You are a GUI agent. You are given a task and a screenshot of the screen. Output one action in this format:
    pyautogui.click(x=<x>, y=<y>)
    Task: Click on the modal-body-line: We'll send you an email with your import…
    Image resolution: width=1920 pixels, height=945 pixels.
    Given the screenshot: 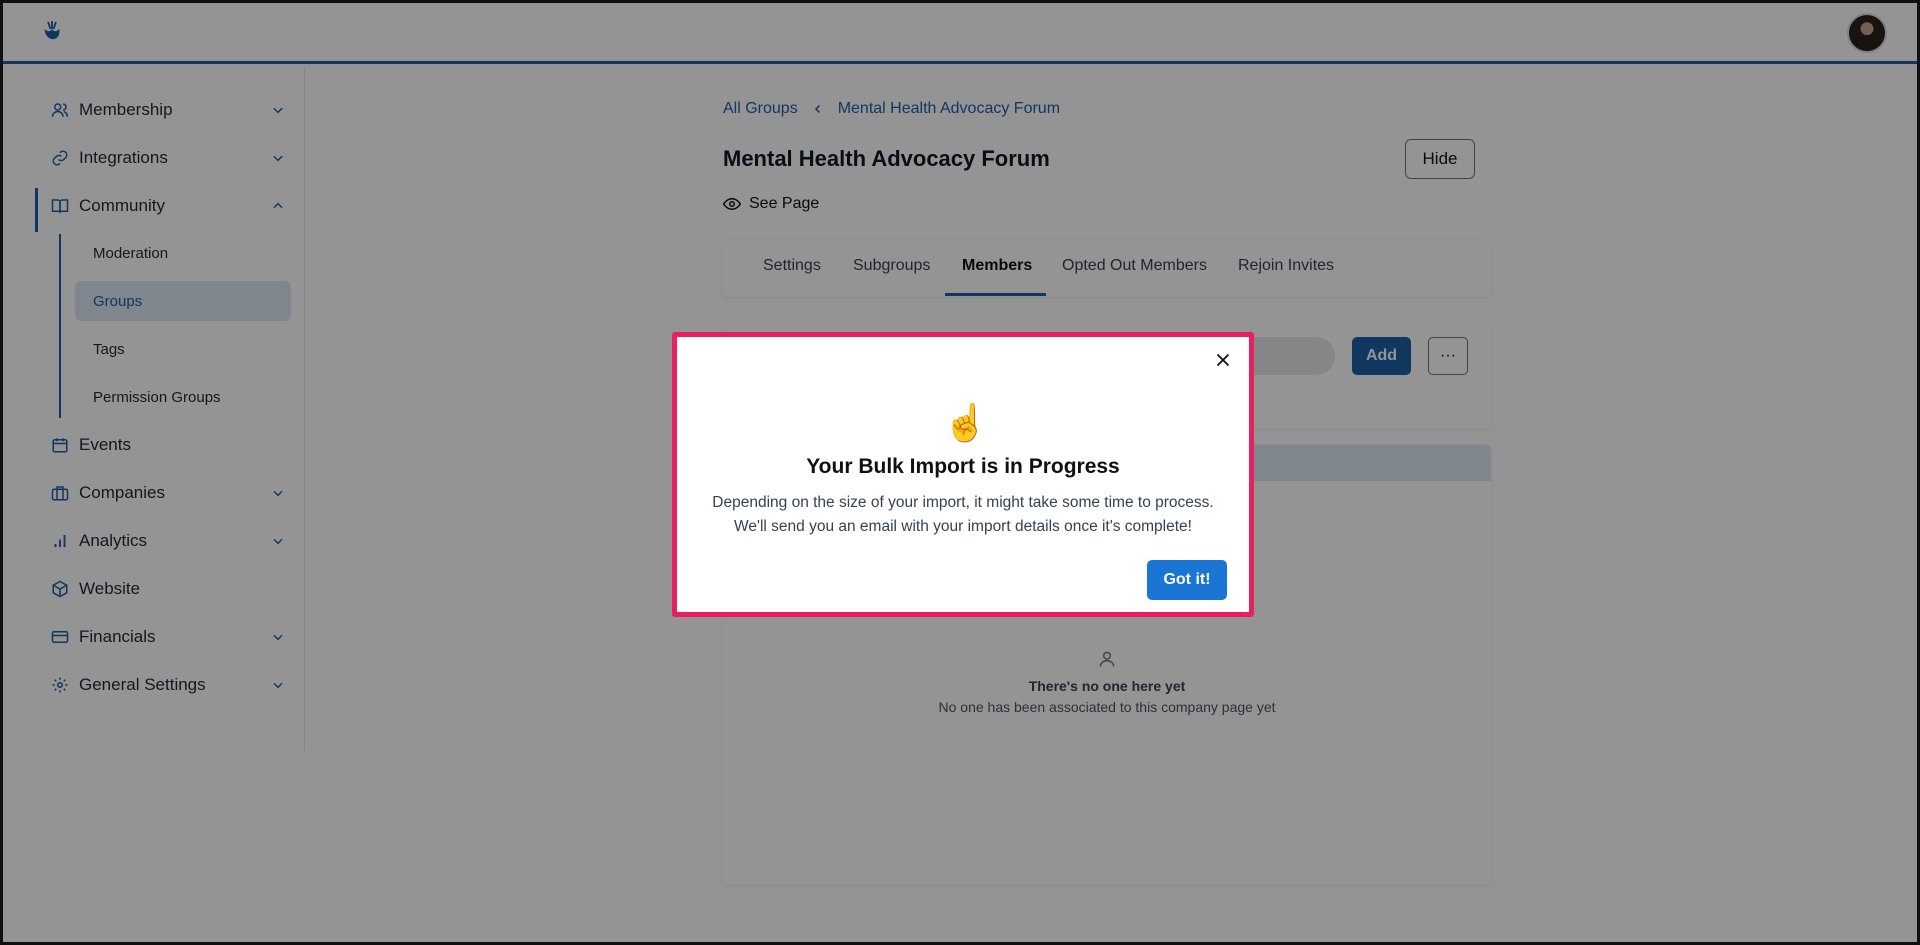 What is the action you would take?
    pyautogui.click(x=963, y=526)
    